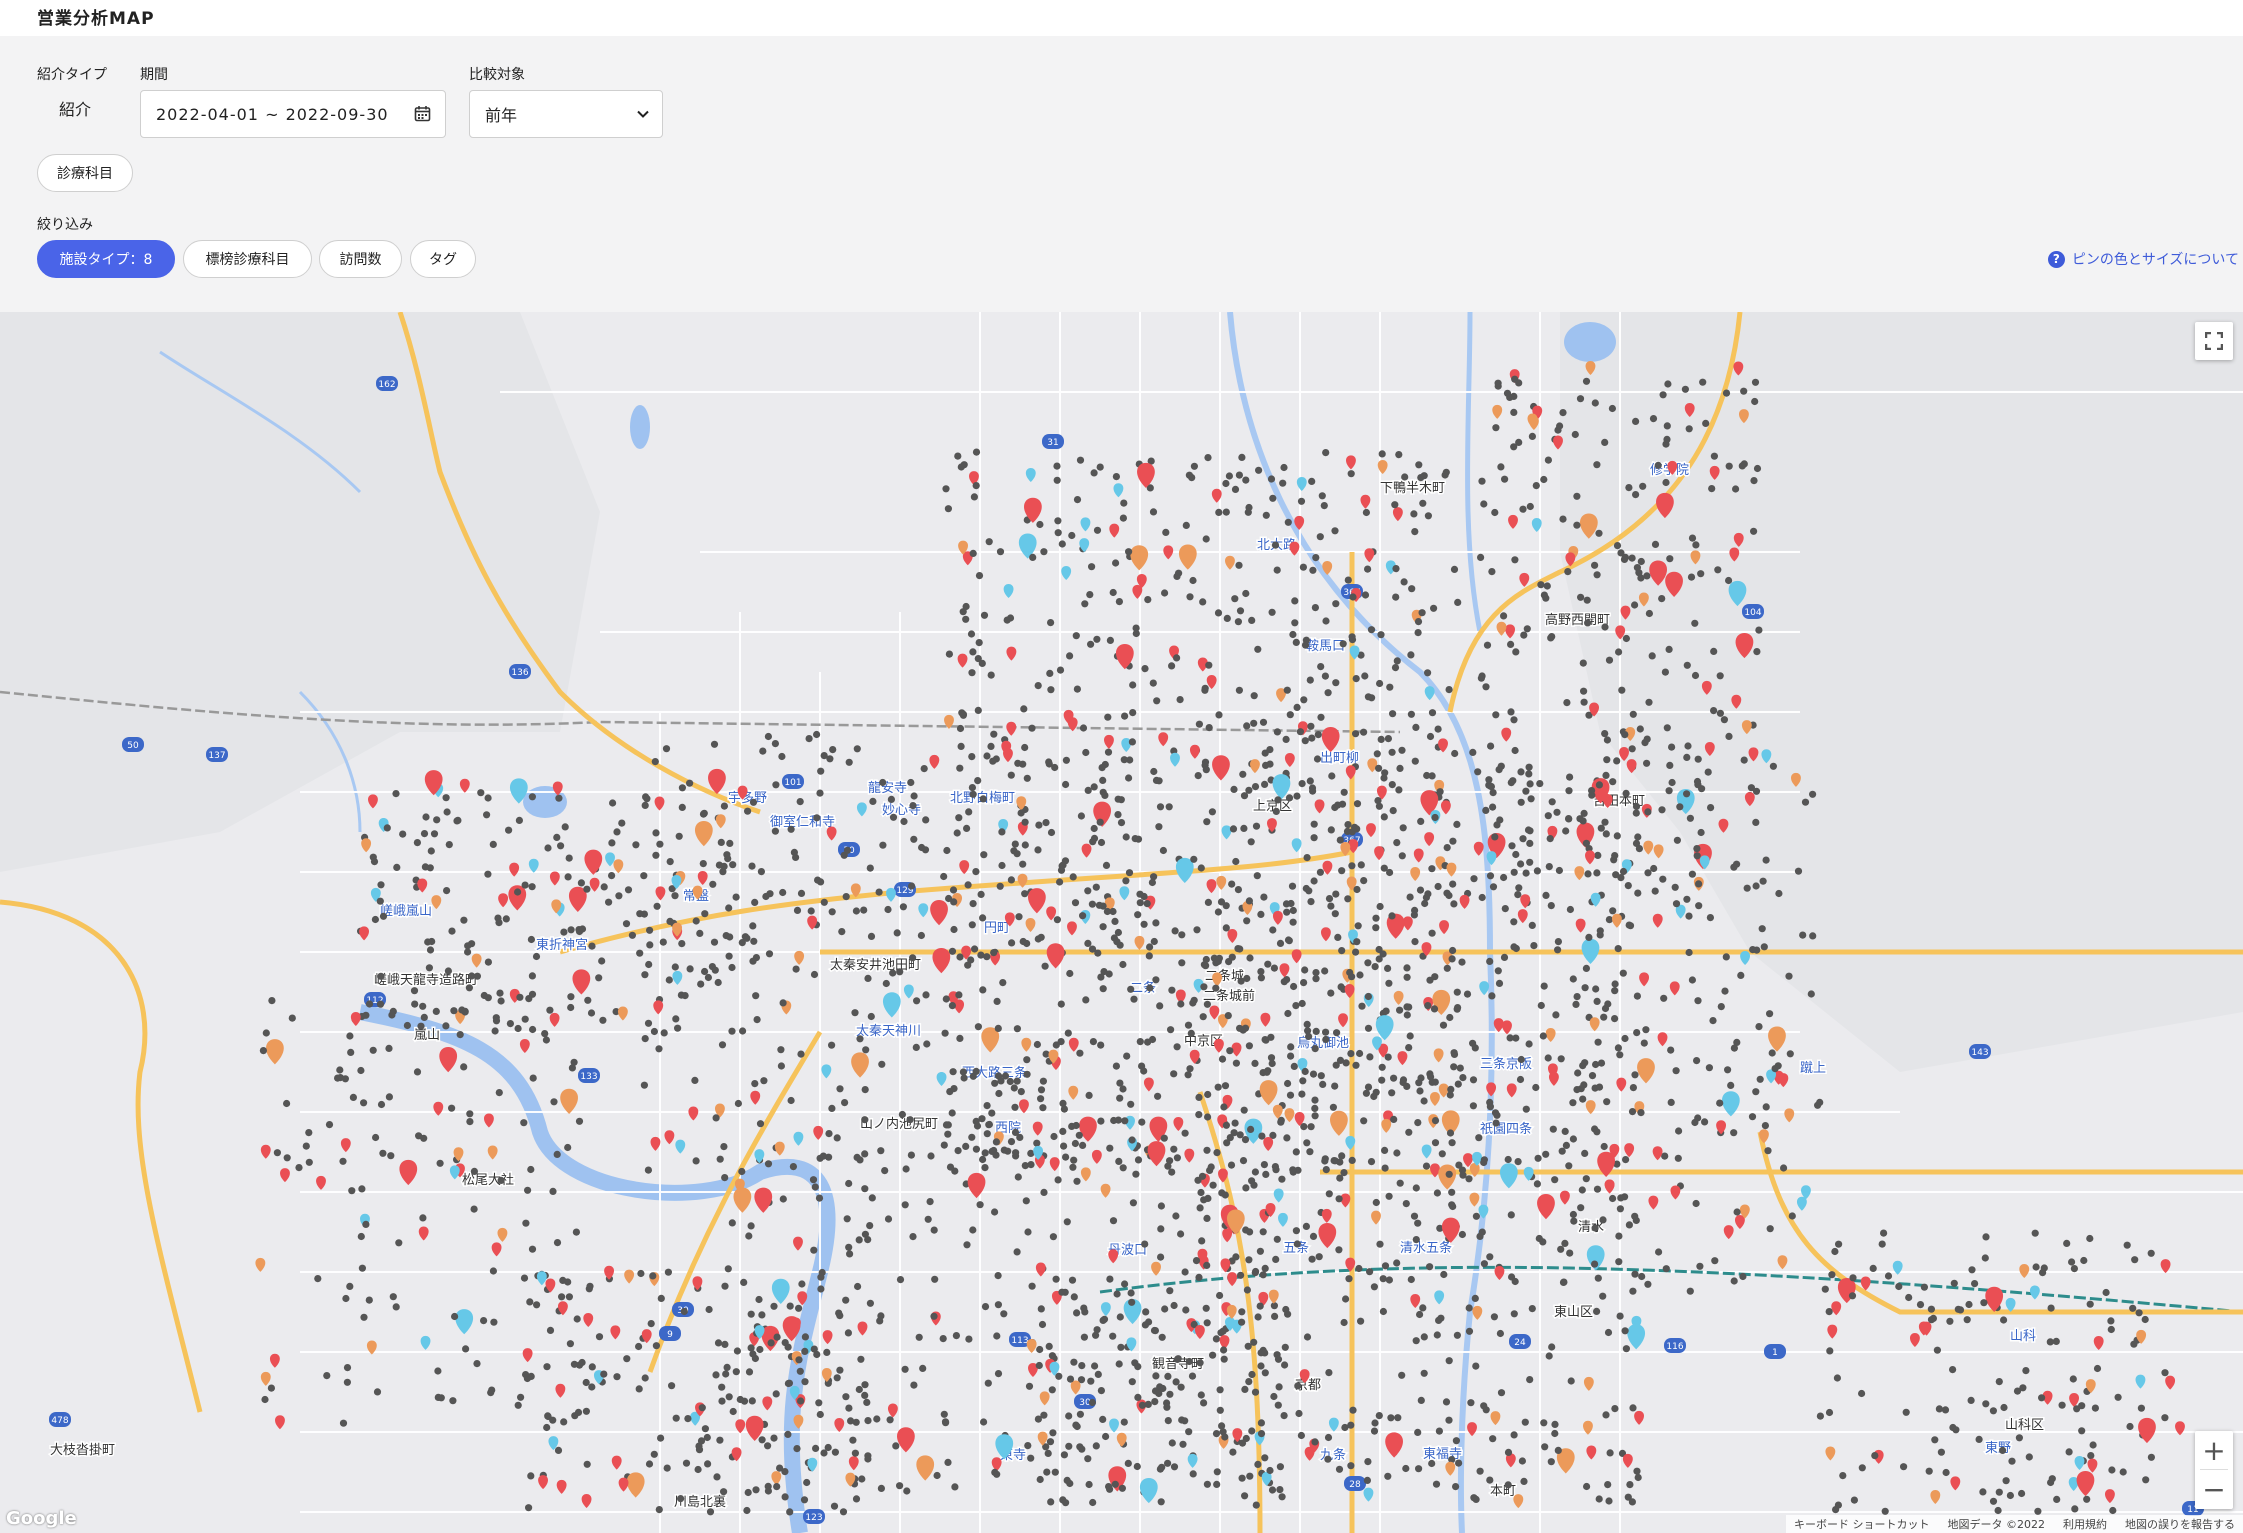  Describe the element at coordinates (2214, 1450) in the screenshot. I see `zoom-in-button: +` at that location.